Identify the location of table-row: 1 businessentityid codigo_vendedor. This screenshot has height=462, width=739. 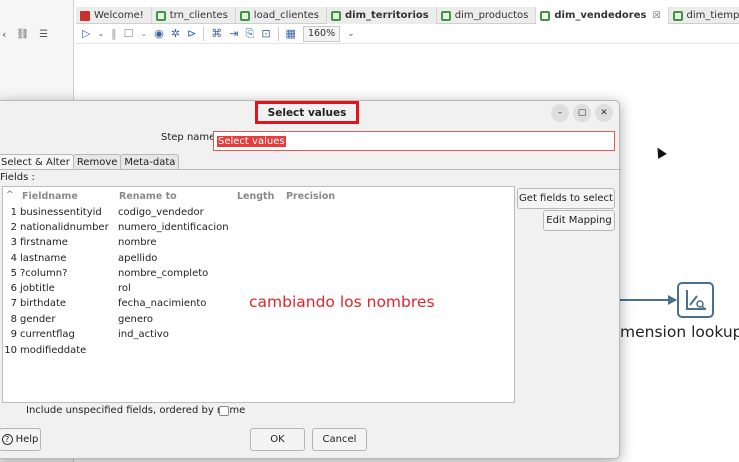
(258, 213).